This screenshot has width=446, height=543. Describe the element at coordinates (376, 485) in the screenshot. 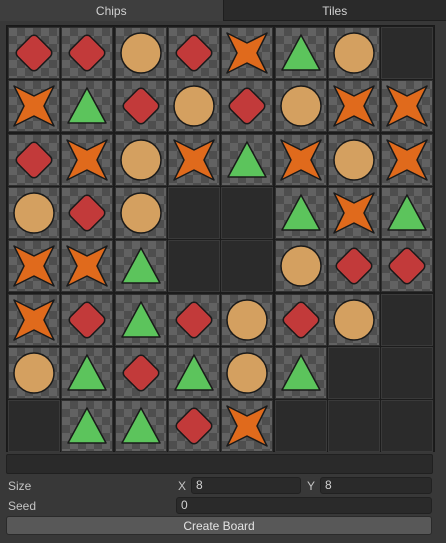

I see `size-y-field: 8` at that location.